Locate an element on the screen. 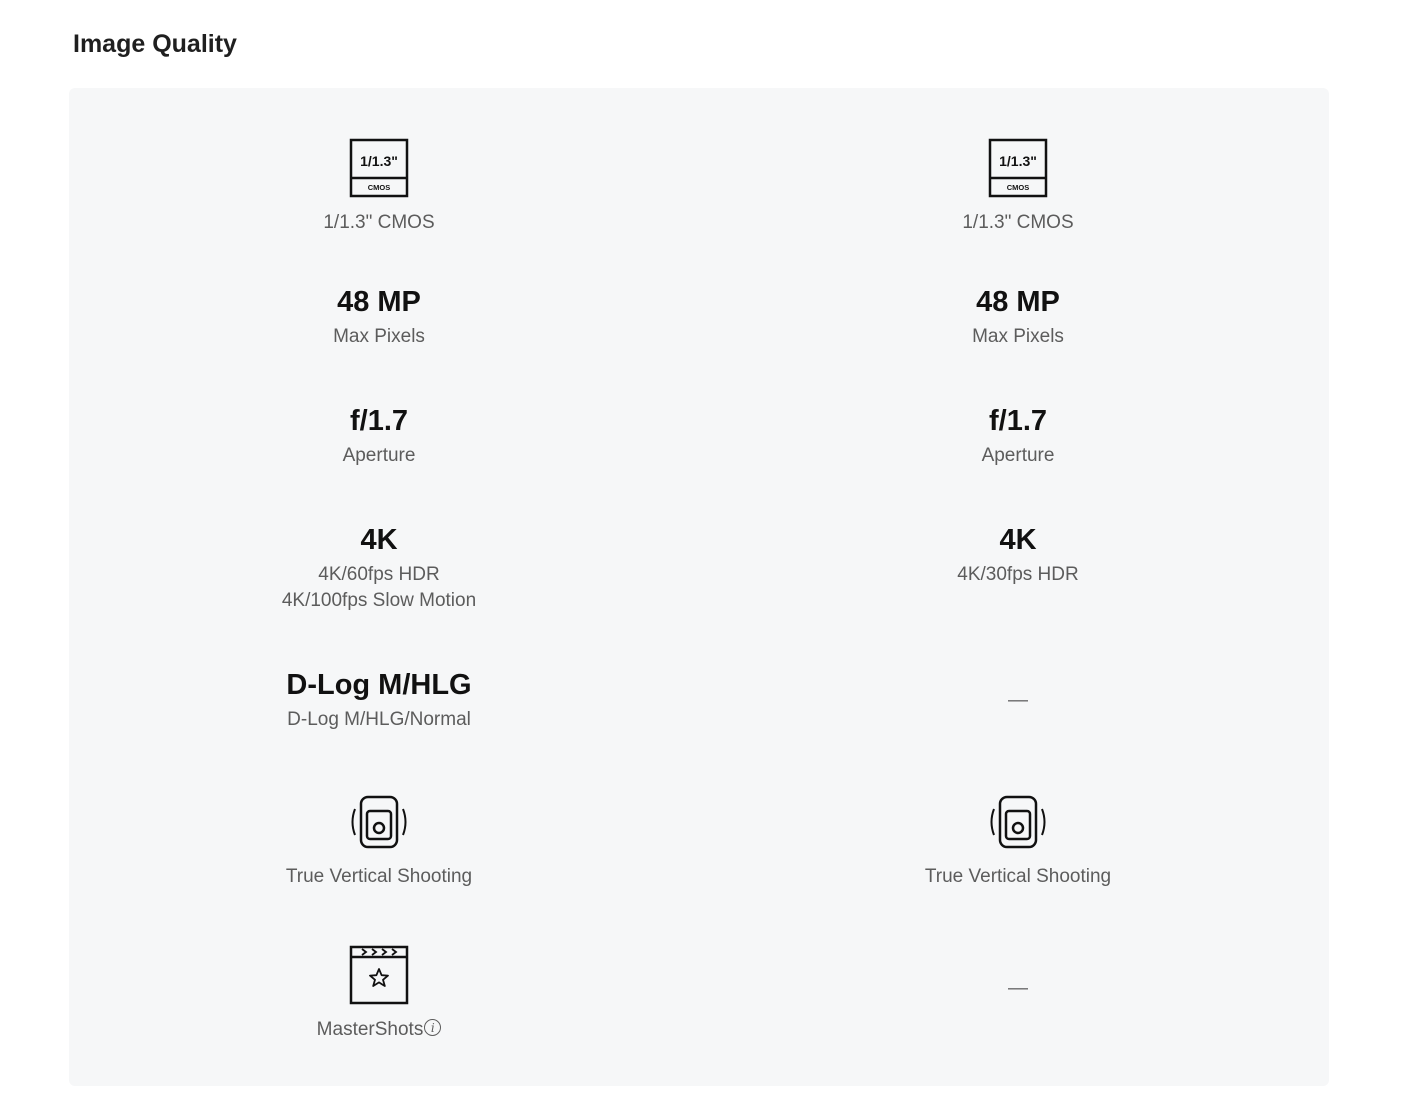  vertical-shooting-spec-right: True Vertical Shooting is located at coordinates (1018, 842).